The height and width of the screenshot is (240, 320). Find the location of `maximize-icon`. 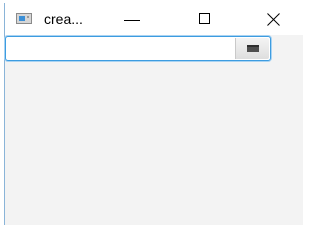

maximize-icon is located at coordinates (204, 18).